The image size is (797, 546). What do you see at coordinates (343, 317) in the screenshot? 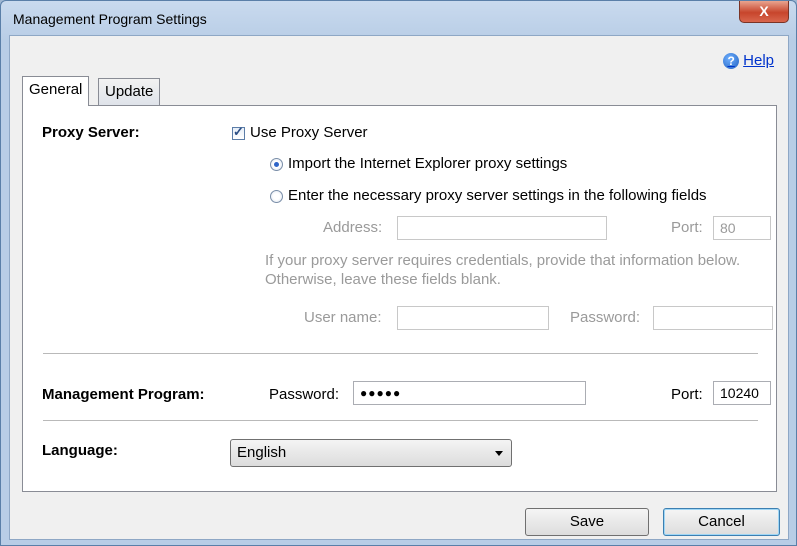
I see `username-label: User name:` at bounding box center [343, 317].